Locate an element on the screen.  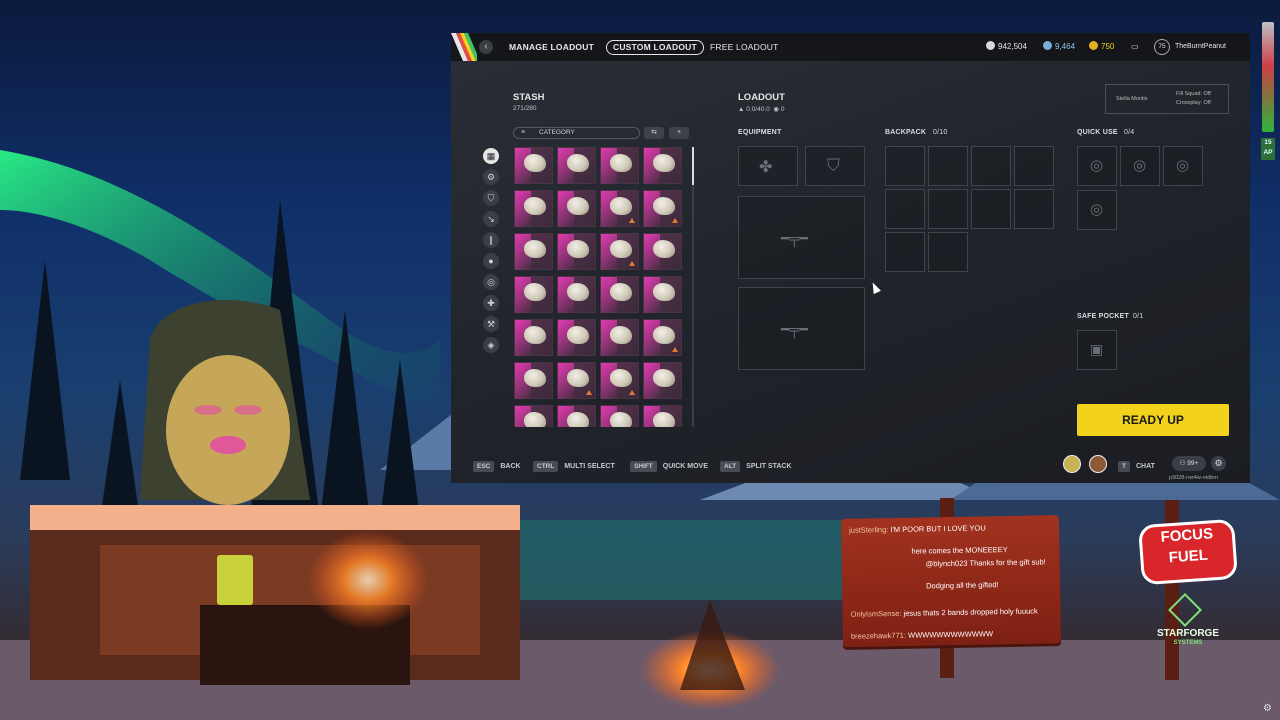
tab-manage-loadout: MANAGE LOADOUT is located at coordinates (551, 47).